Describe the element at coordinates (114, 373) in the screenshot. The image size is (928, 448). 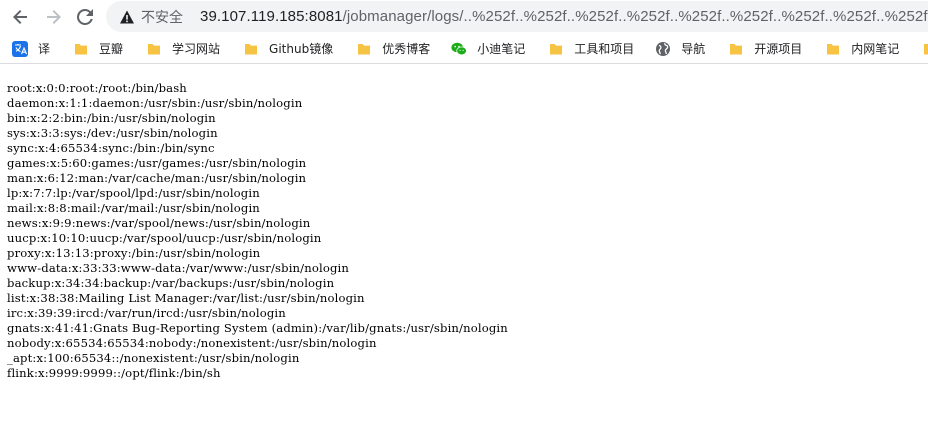
I see `text-line: flink:x:9999:9999::/opt/flink:/bin/sh` at that location.